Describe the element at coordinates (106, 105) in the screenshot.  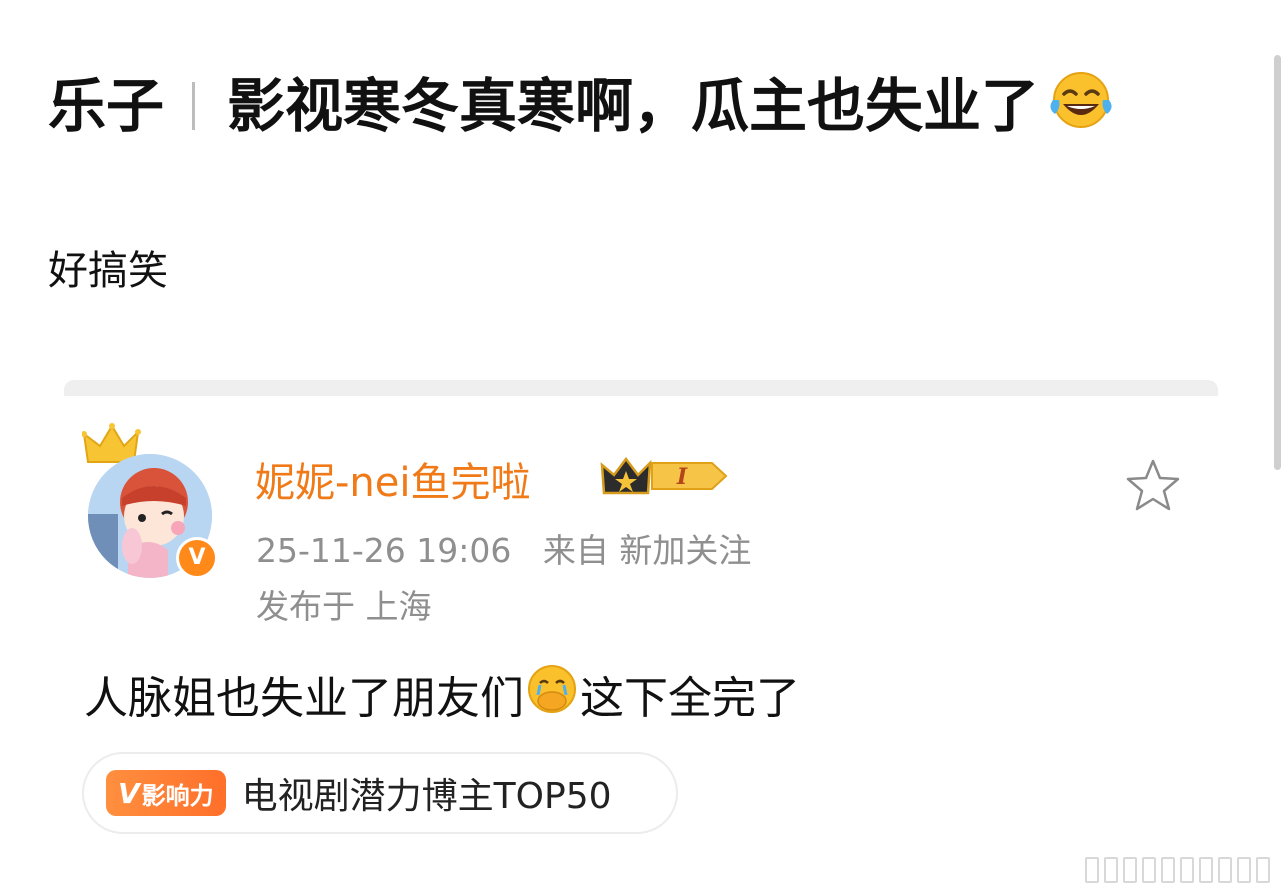
I see `category-label: 乐子` at that location.